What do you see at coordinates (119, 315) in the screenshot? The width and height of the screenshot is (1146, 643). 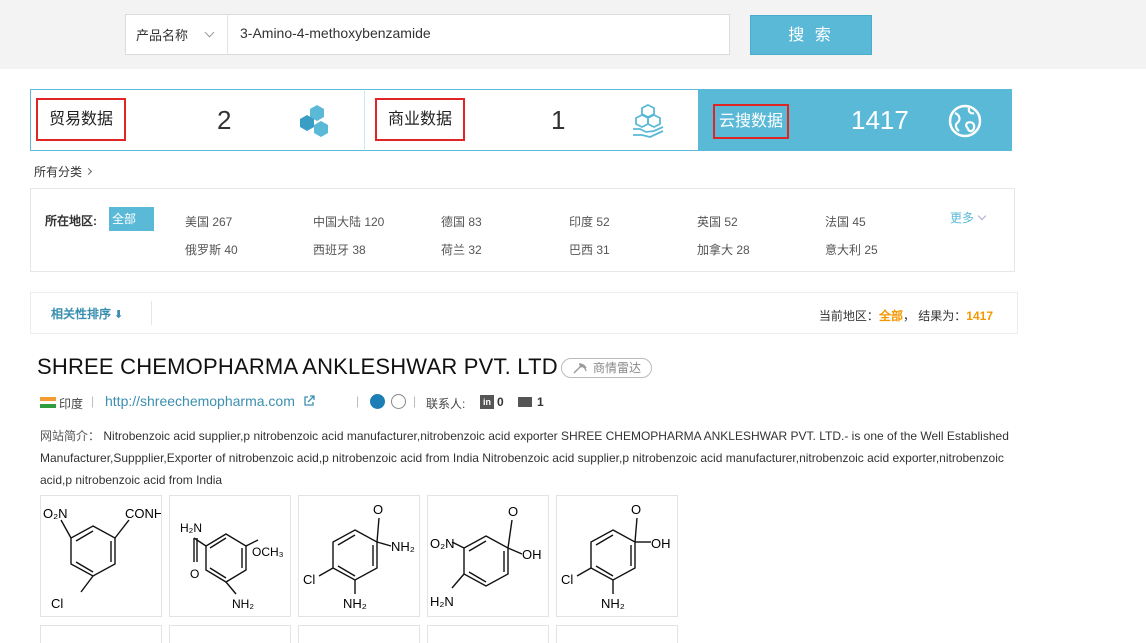 I see `arrow-down-icon: ⬇` at bounding box center [119, 315].